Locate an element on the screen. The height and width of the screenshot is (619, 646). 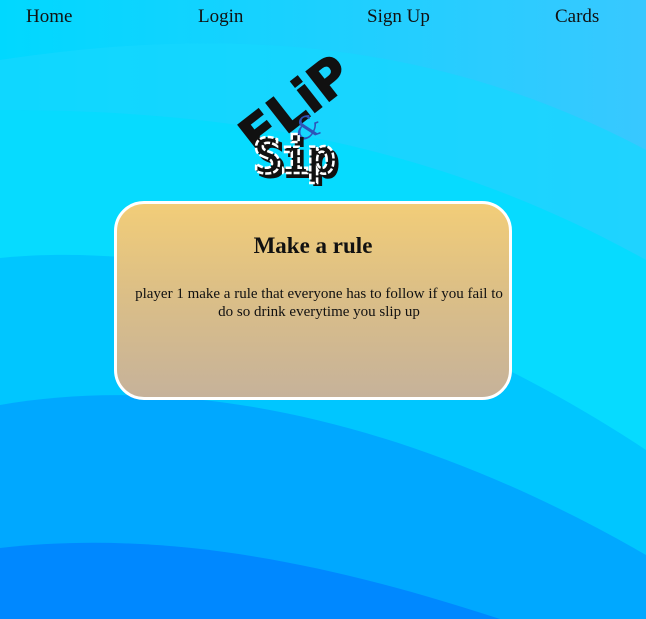
flip-and-sip-logo: FLiP & Sip Sip is located at coordinates (296, 118).